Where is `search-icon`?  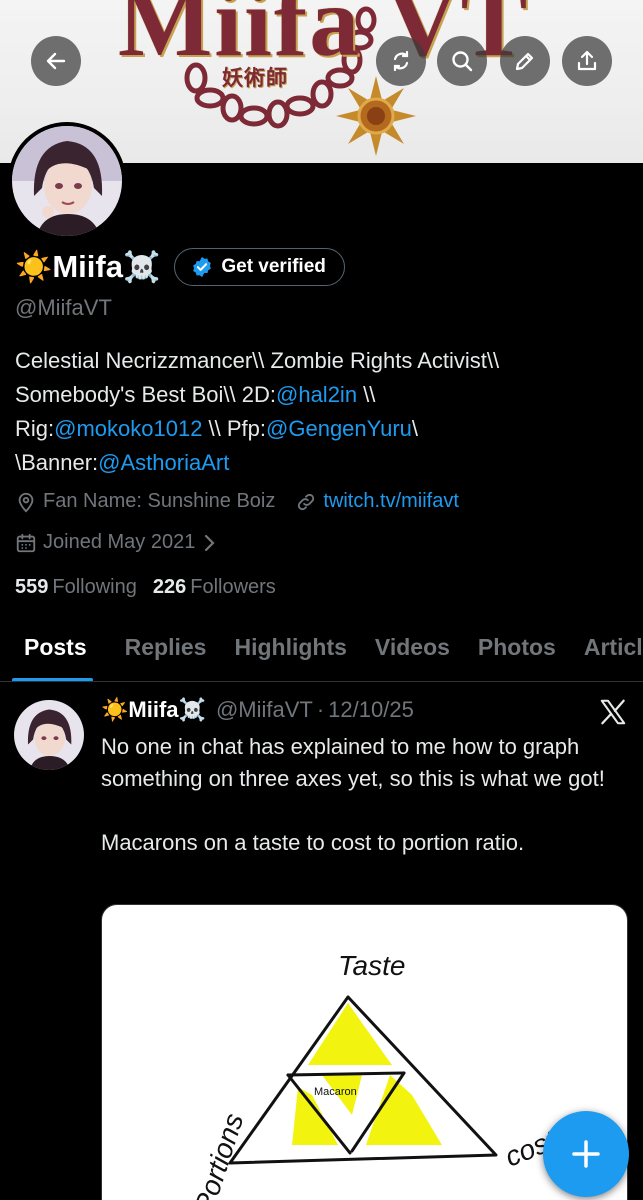 search-icon is located at coordinates (462, 61).